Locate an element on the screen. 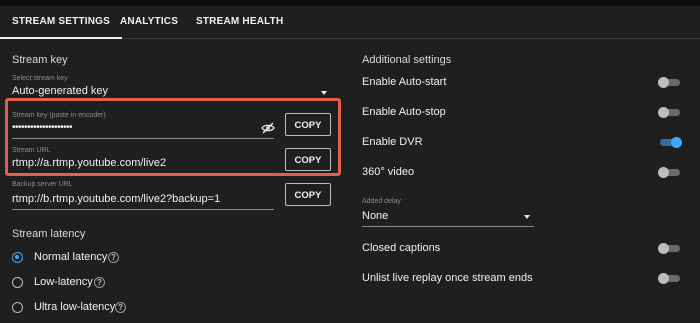  stream-url-field: rtmp://a.rtmp.youtube.com/live2 is located at coordinates (89, 163).